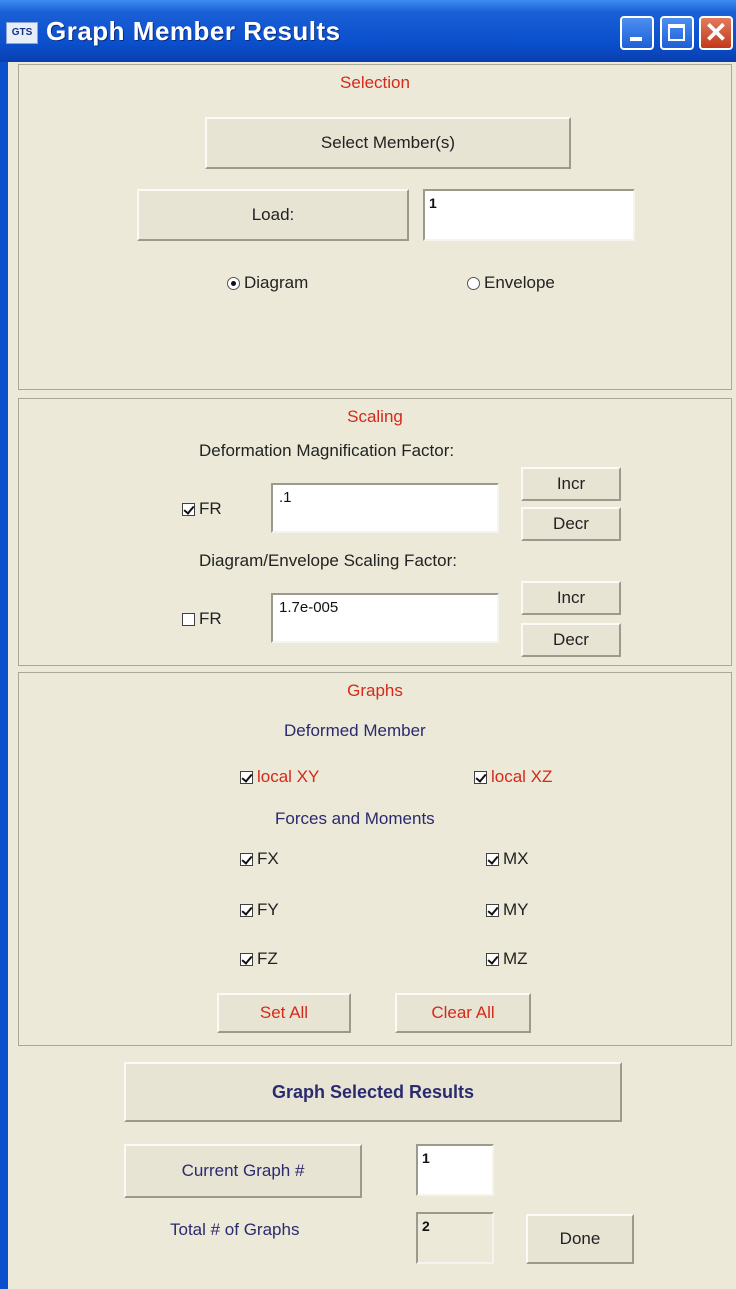 The image size is (736, 1289). What do you see at coordinates (529, 215) in the screenshot?
I see `load-input: 1` at bounding box center [529, 215].